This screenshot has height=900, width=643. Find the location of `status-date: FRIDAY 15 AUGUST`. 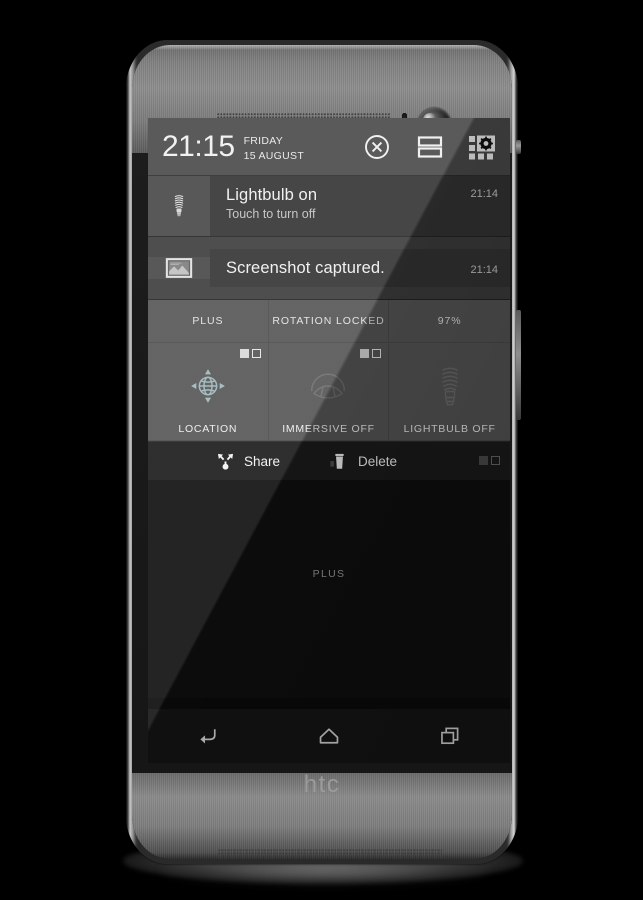

status-date: FRIDAY 15 AUGUST is located at coordinates (274, 147).